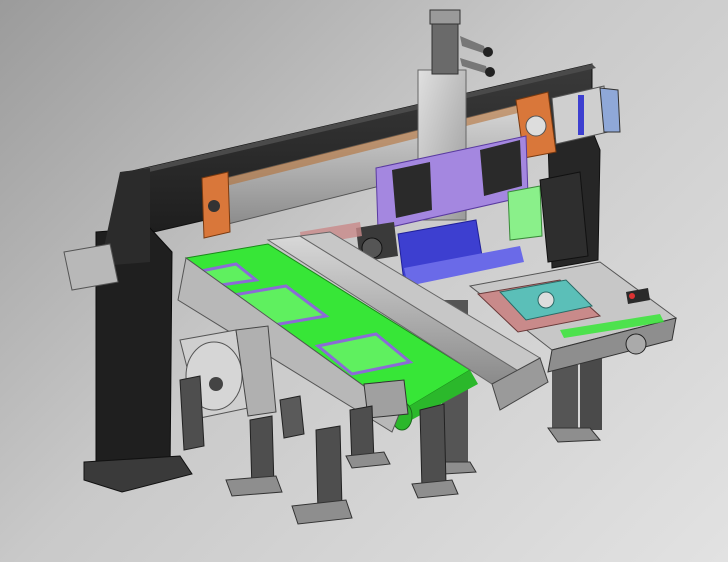 This screenshot has width=728, height=562. Describe the element at coordinates (138, 474) in the screenshot. I see `pillar-base-plate` at that location.